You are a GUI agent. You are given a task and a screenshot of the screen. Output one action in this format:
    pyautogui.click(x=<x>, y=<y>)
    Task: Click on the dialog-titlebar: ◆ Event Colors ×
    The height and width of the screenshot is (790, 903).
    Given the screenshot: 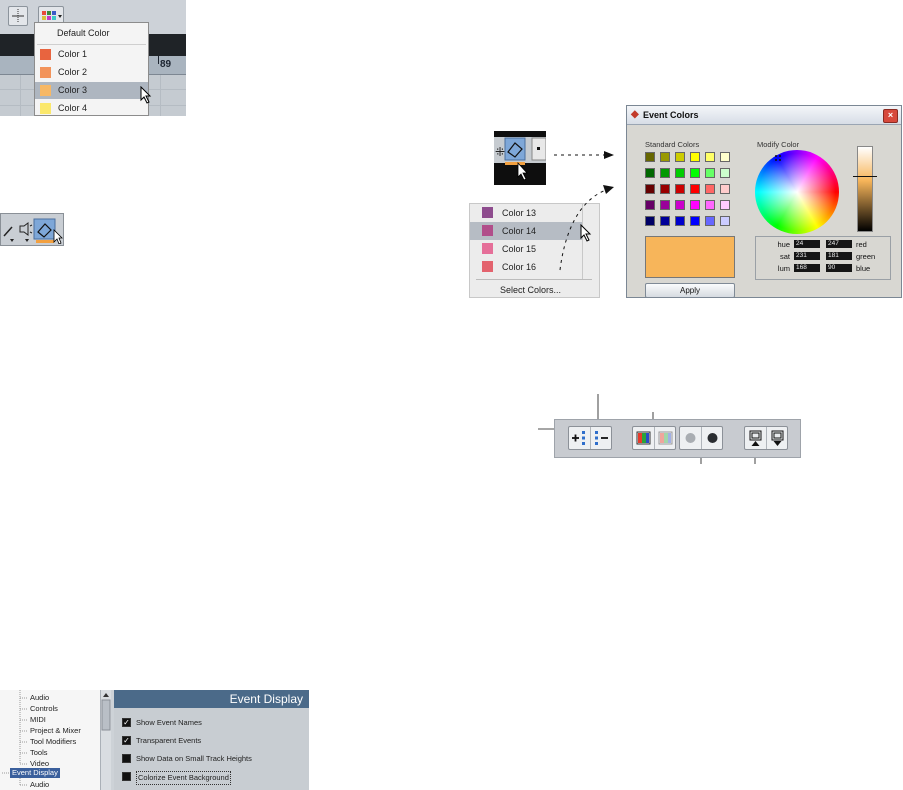 What is the action you would take?
    pyautogui.click(x=764, y=115)
    